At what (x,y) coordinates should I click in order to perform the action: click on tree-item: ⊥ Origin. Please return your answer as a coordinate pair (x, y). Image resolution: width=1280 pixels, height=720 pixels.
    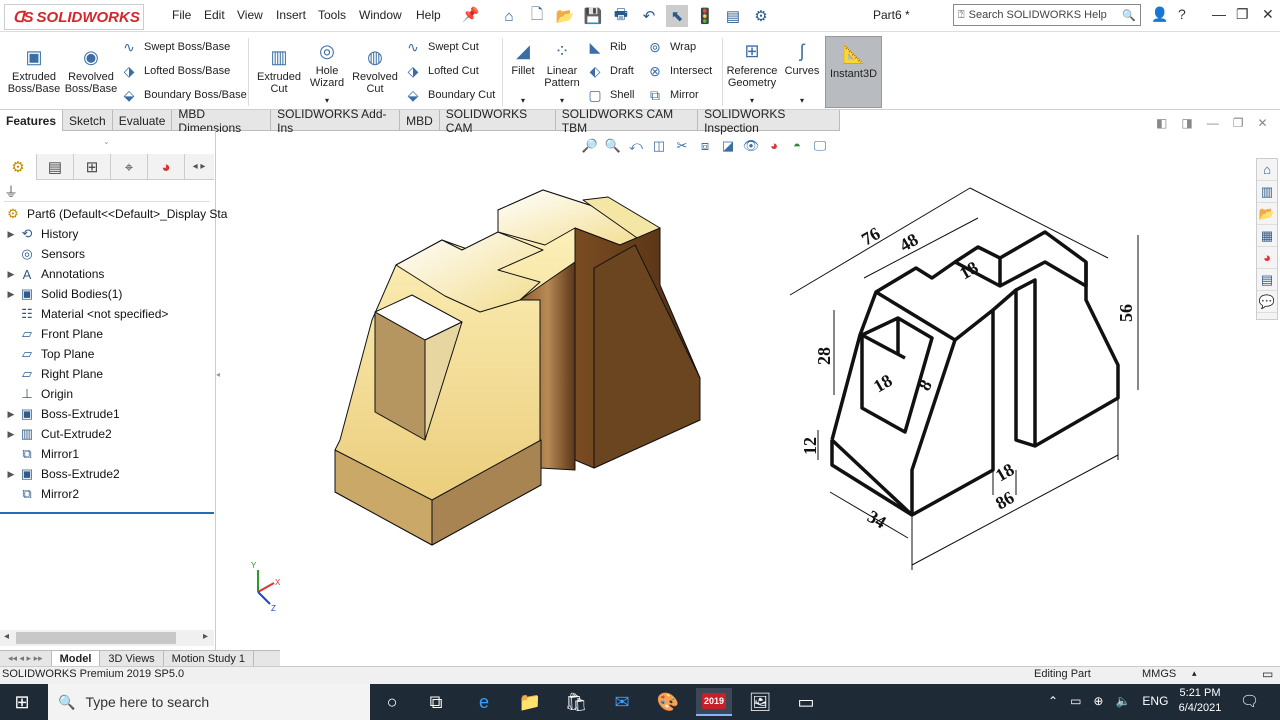
    Looking at the image, I should click on (109, 394).